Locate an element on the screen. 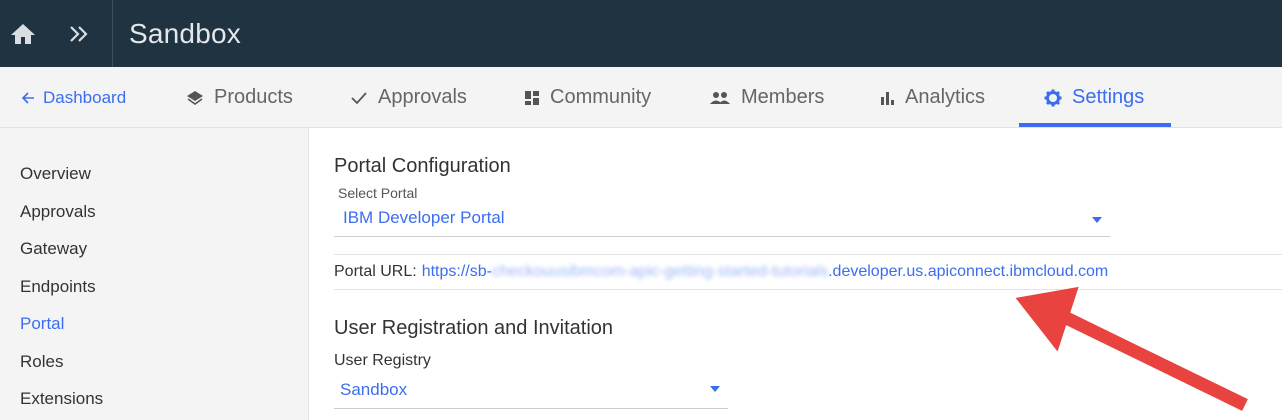  arrow-left-icon is located at coordinates (28, 98).